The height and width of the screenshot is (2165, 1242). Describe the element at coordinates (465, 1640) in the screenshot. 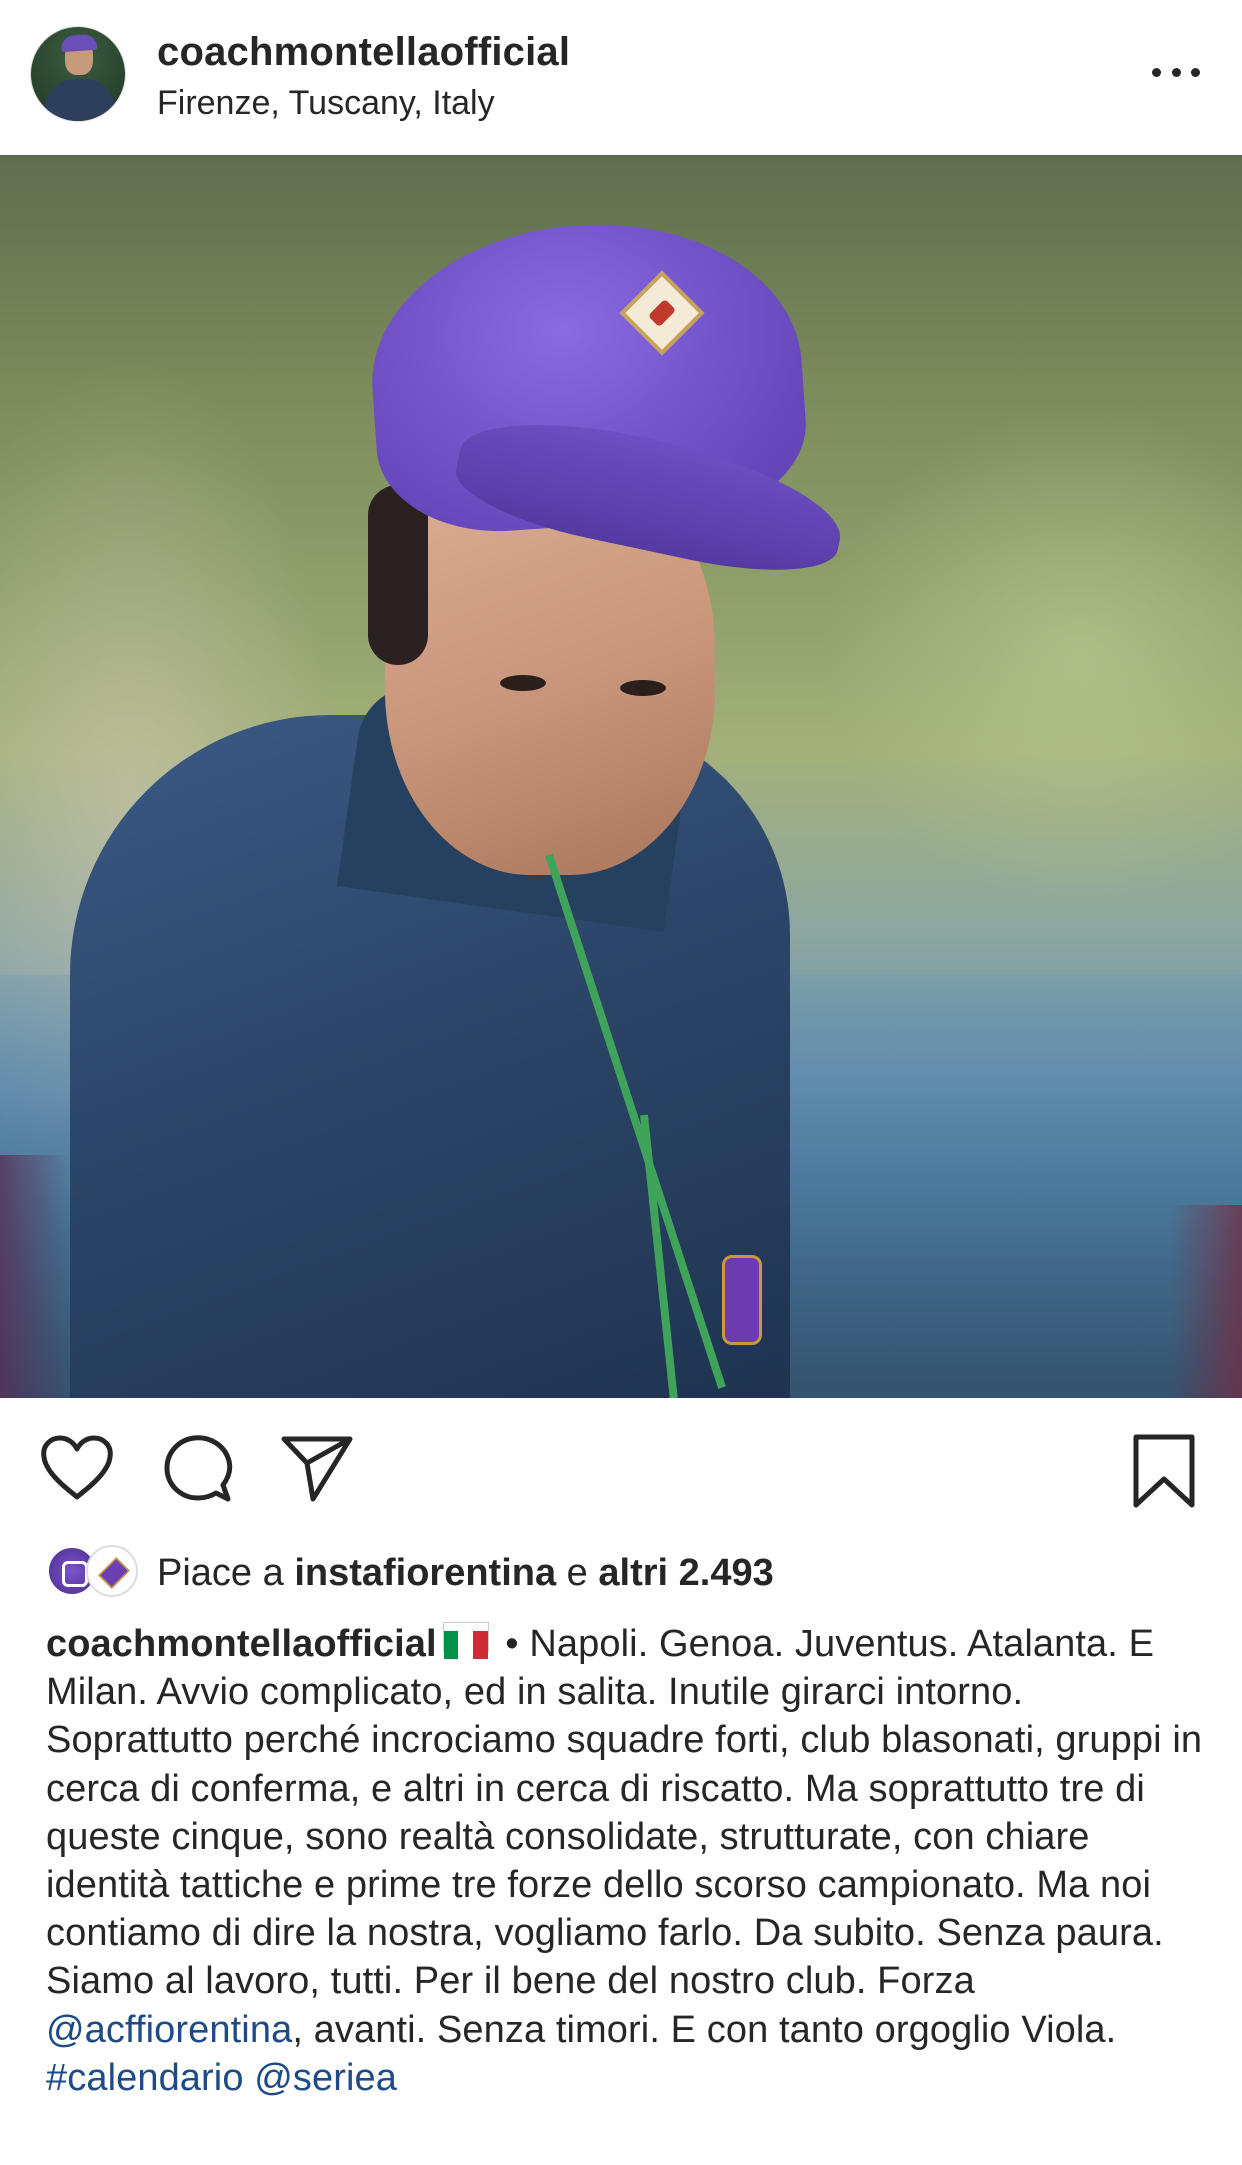

I see `italy-flag-icon` at that location.